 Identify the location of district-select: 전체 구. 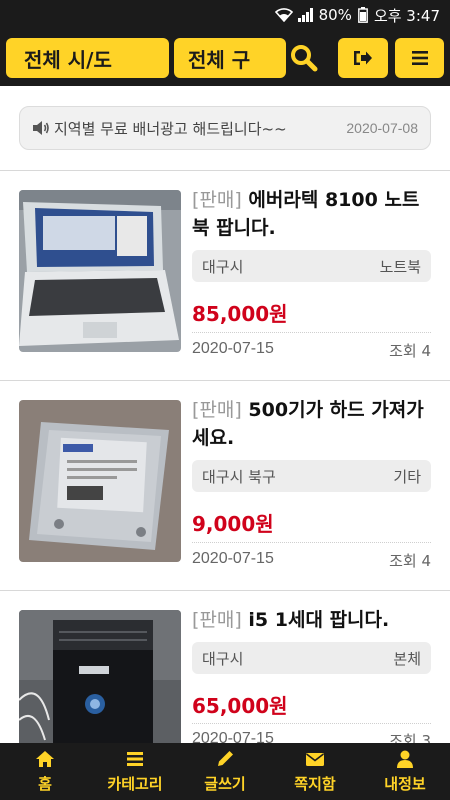
(230, 58).